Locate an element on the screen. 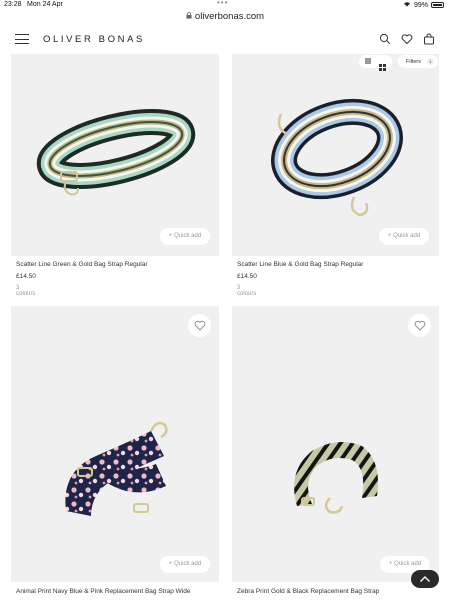 The height and width of the screenshot is (600, 450). status-right: 99% is located at coordinates (423, 5).